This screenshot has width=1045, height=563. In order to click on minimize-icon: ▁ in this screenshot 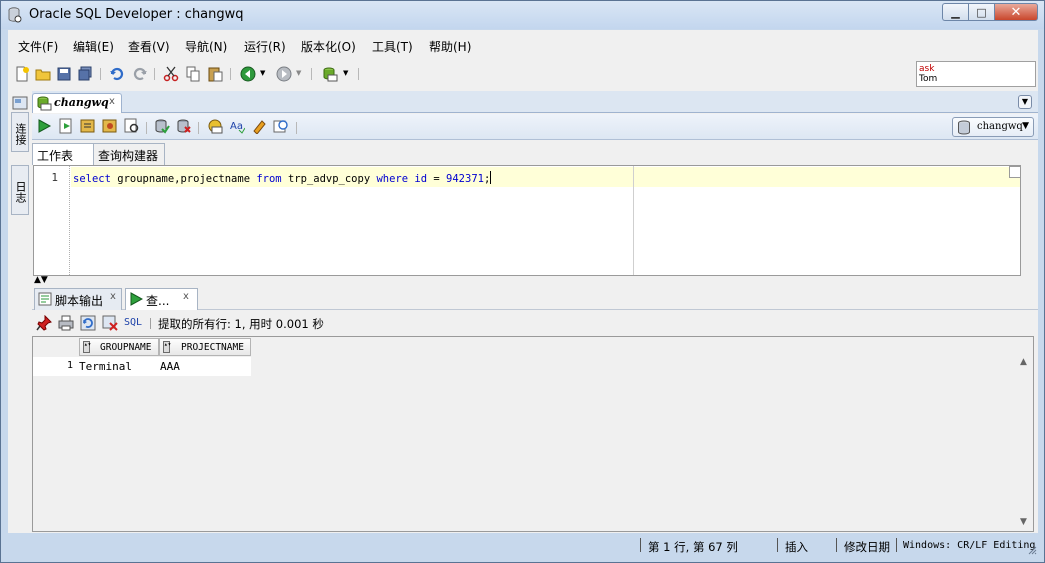, I will do `click(955, 12)`.